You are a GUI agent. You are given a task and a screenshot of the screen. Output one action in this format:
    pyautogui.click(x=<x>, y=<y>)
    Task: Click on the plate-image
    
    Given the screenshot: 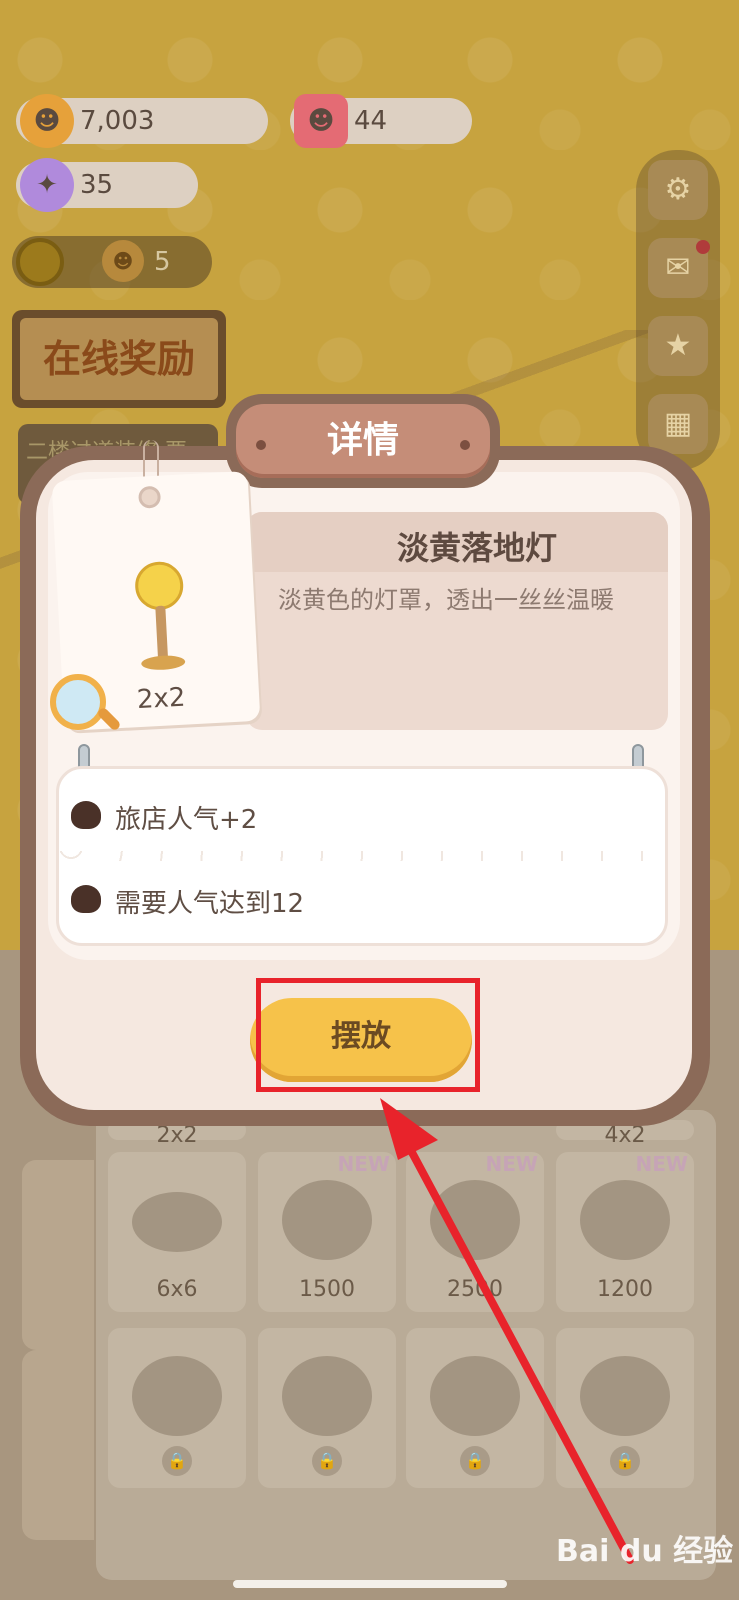 What is the action you would take?
    pyautogui.click(x=177, y=1222)
    